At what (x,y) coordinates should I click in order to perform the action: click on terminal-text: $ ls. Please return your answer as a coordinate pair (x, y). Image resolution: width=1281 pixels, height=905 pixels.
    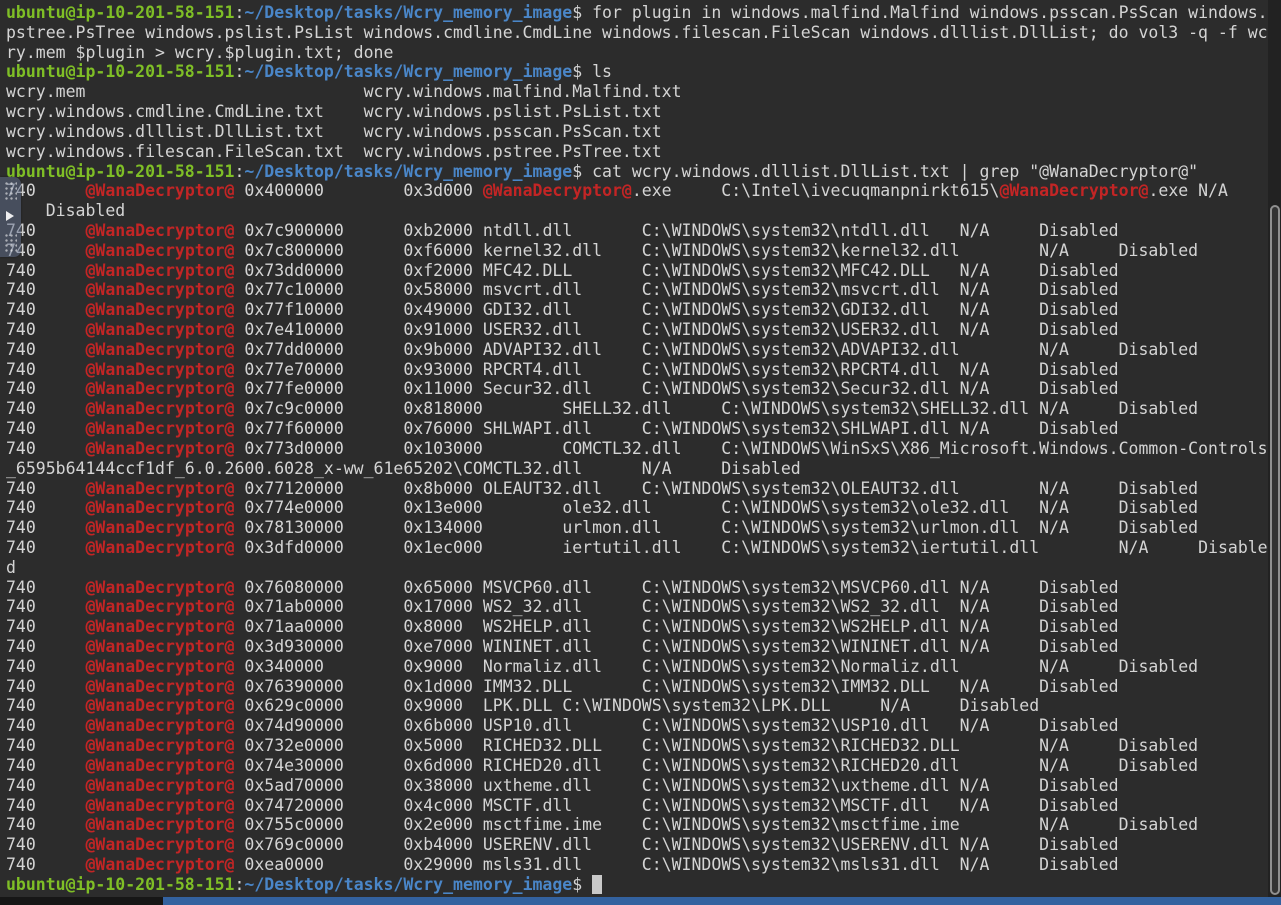
    Looking at the image, I should click on (592, 72).